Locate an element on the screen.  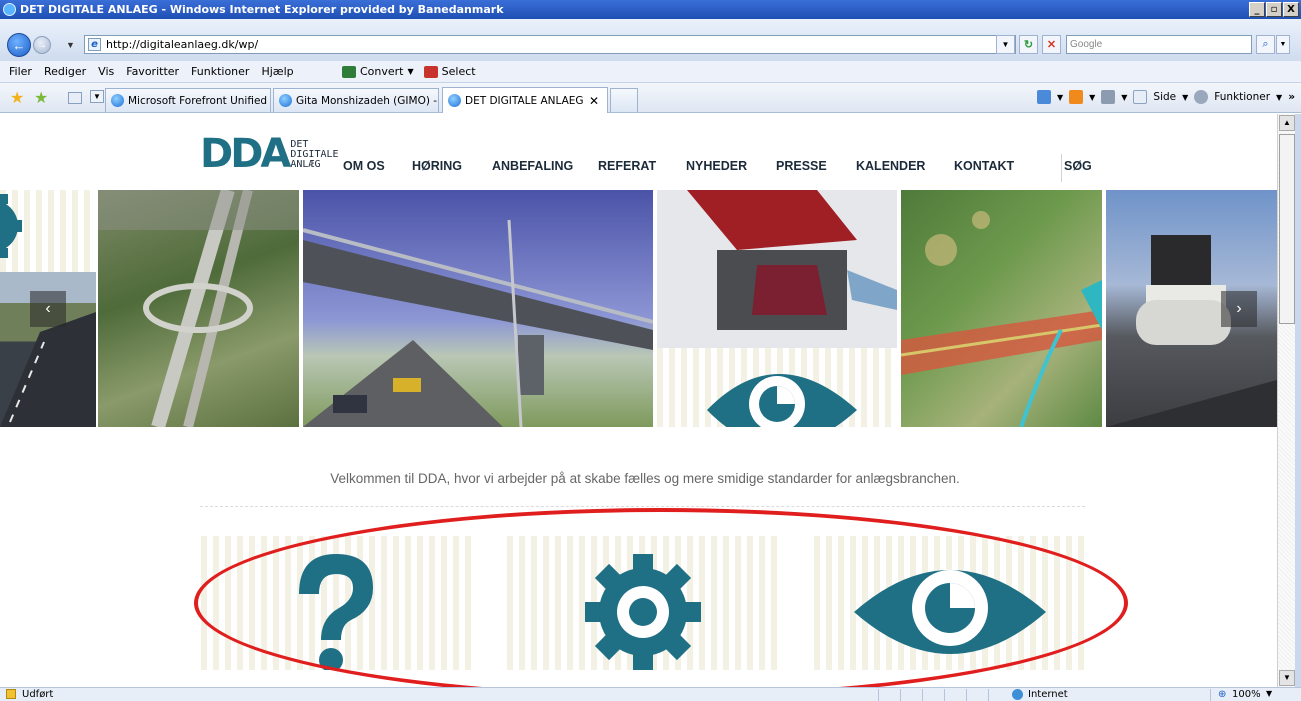
chevron-right-icon: › is located at coordinates (1239, 308).